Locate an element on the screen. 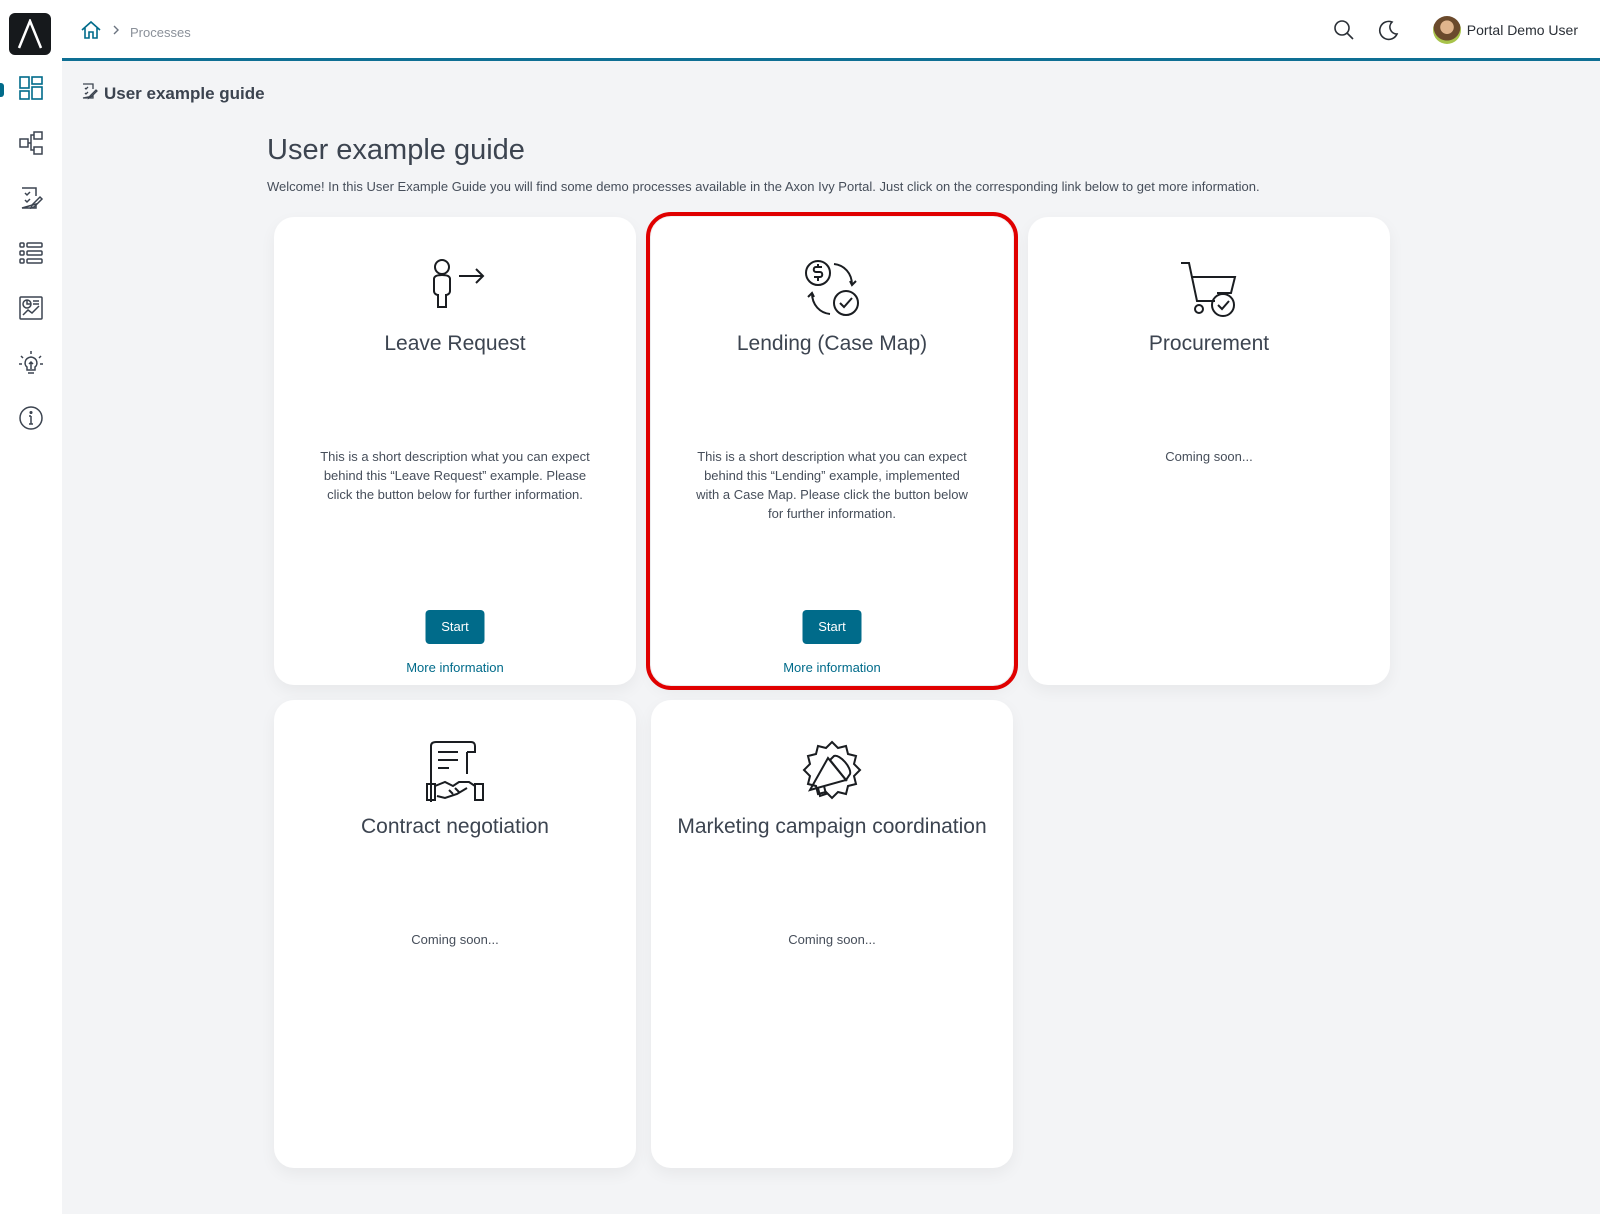 The height and width of the screenshot is (1214, 1600). axon-ivy-logo-icon is located at coordinates (30, 34).